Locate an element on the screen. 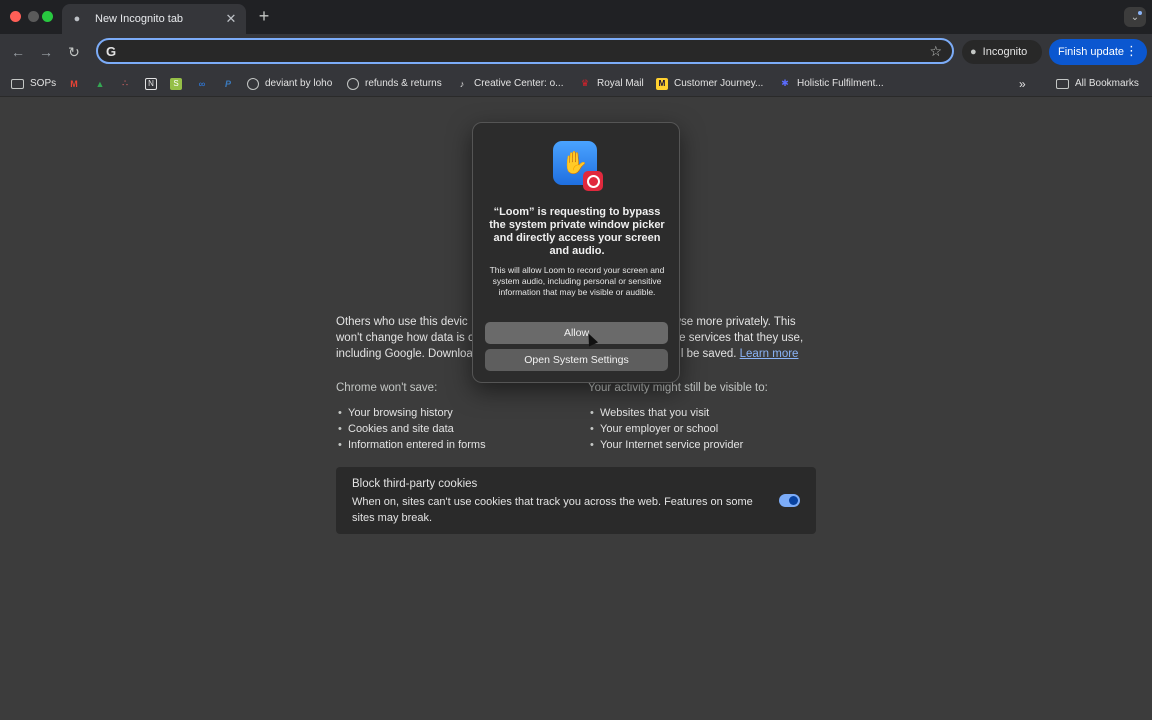 The width and height of the screenshot is (1152, 720). shopify-icon: S is located at coordinates (176, 83).